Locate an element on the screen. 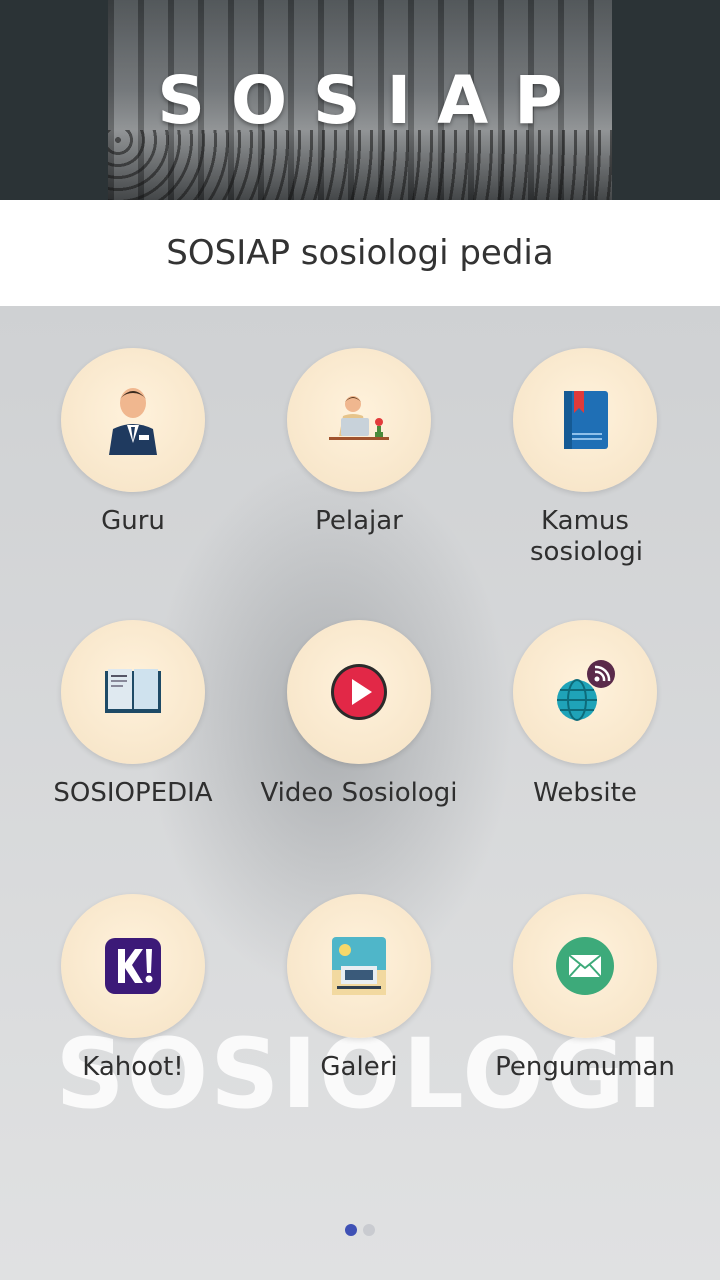 Image resolution: width=720 pixels, height=1280 pixels. banner-title: SOSIAP is located at coordinates (373, 100).